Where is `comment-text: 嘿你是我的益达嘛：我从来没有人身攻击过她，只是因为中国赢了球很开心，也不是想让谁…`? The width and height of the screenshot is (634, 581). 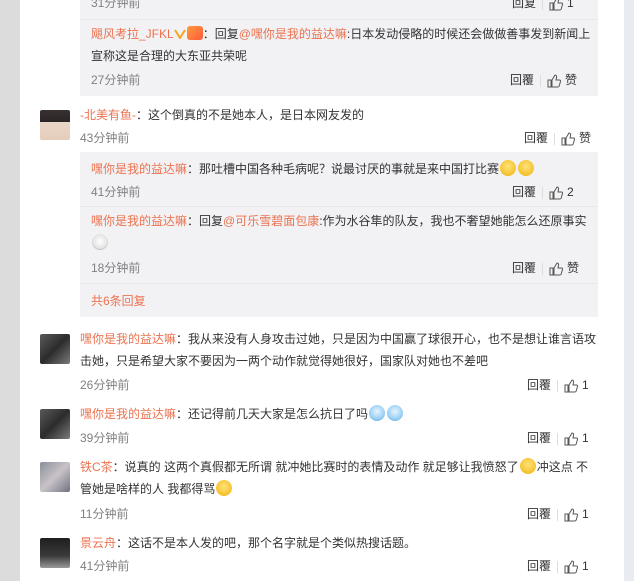 comment-text: 嘿你是我的益达嘛：我从来没有人身攻击过她，只是因为中国赢了球很开心，也不是想让谁… is located at coordinates (340, 350).